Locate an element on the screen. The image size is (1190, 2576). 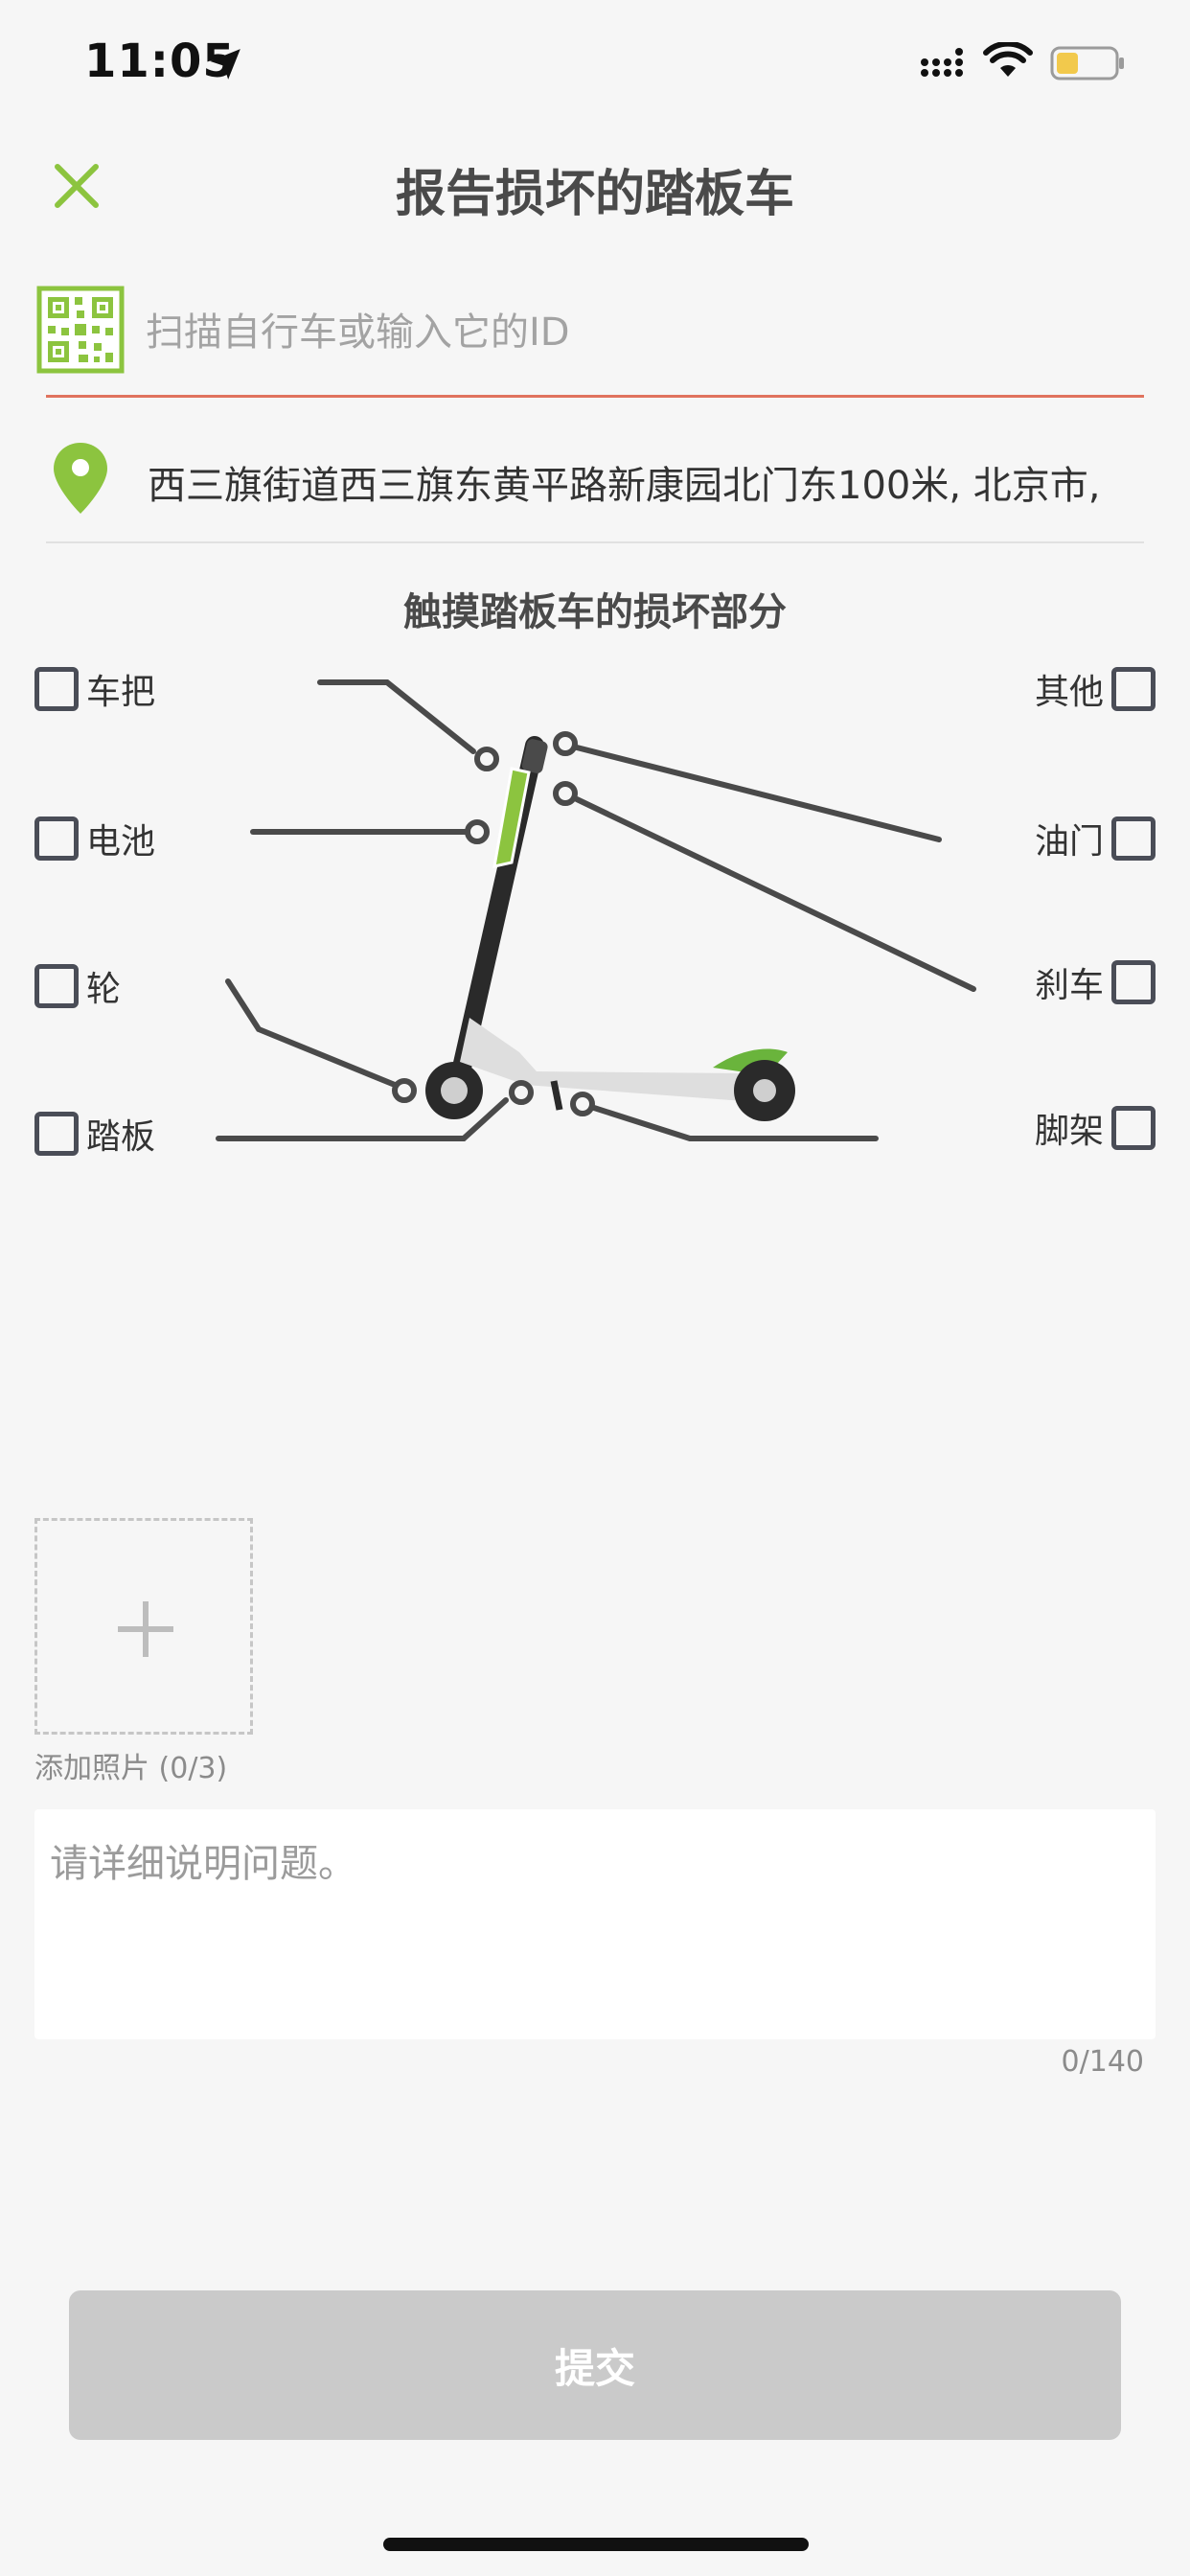
cellular-signal-icon is located at coordinates (942, 63).